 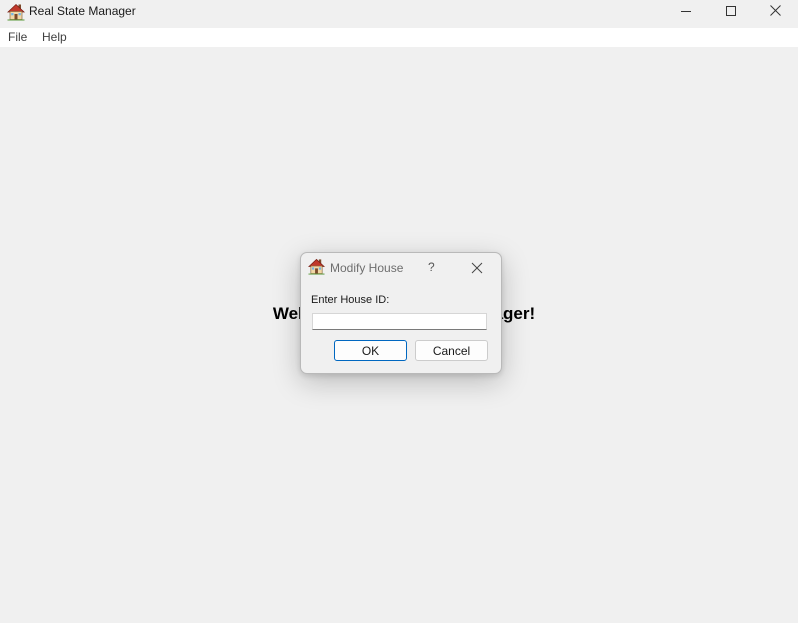 I want to click on dialog-help-button: ?, so click(x=431, y=267).